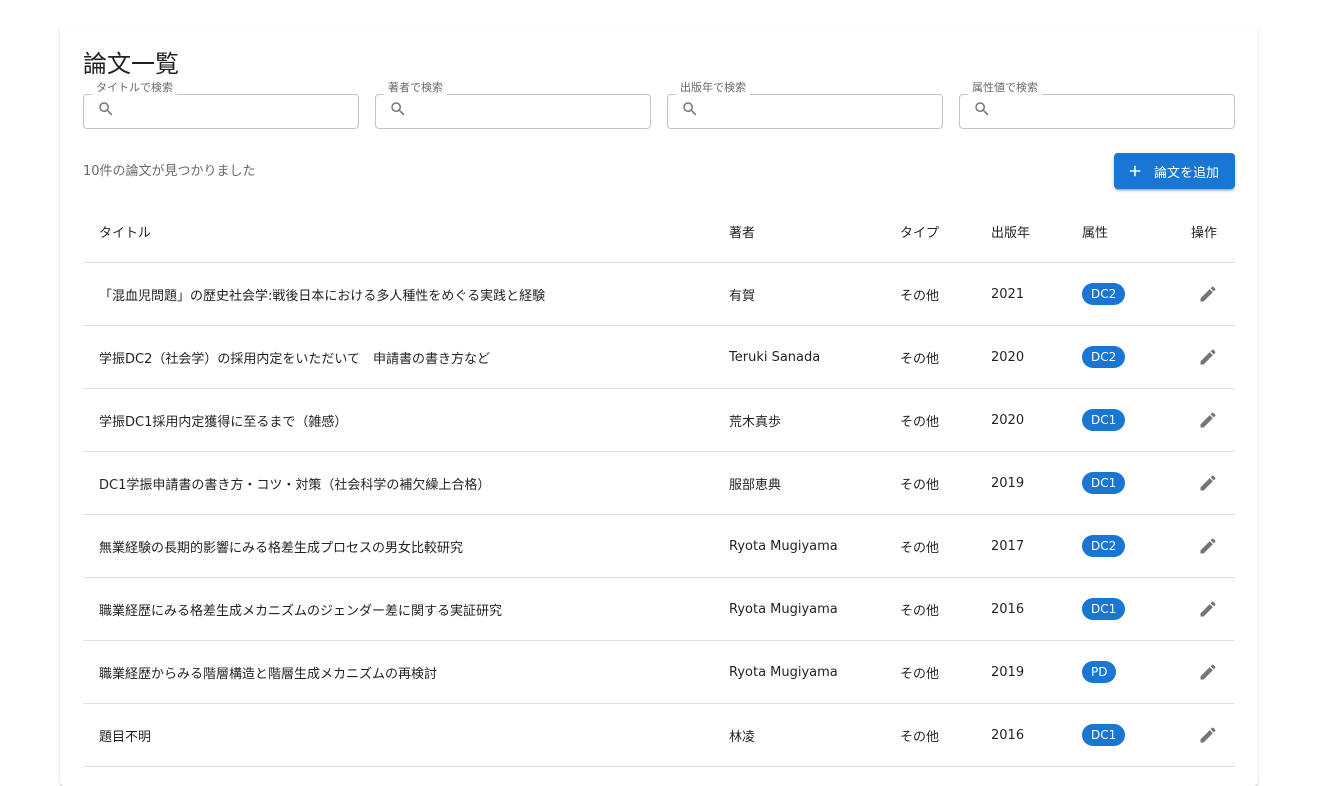 This screenshot has width=1332, height=786. I want to click on row-title: 学振DC1採用内定獲得に至るまで（雑感）, so click(398, 420).